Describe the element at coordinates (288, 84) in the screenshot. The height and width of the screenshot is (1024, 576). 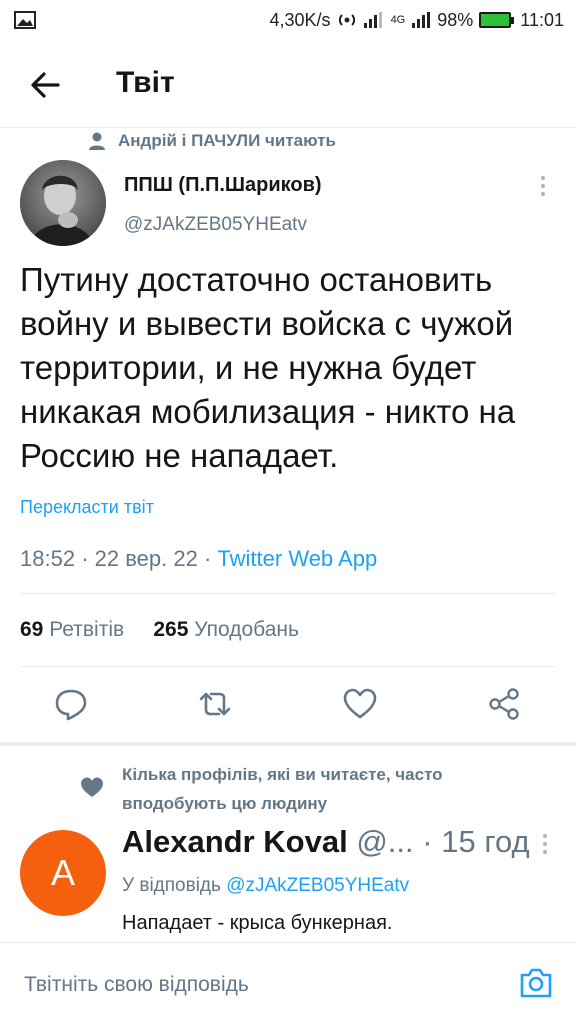
I see `app-header: Твіт` at that location.